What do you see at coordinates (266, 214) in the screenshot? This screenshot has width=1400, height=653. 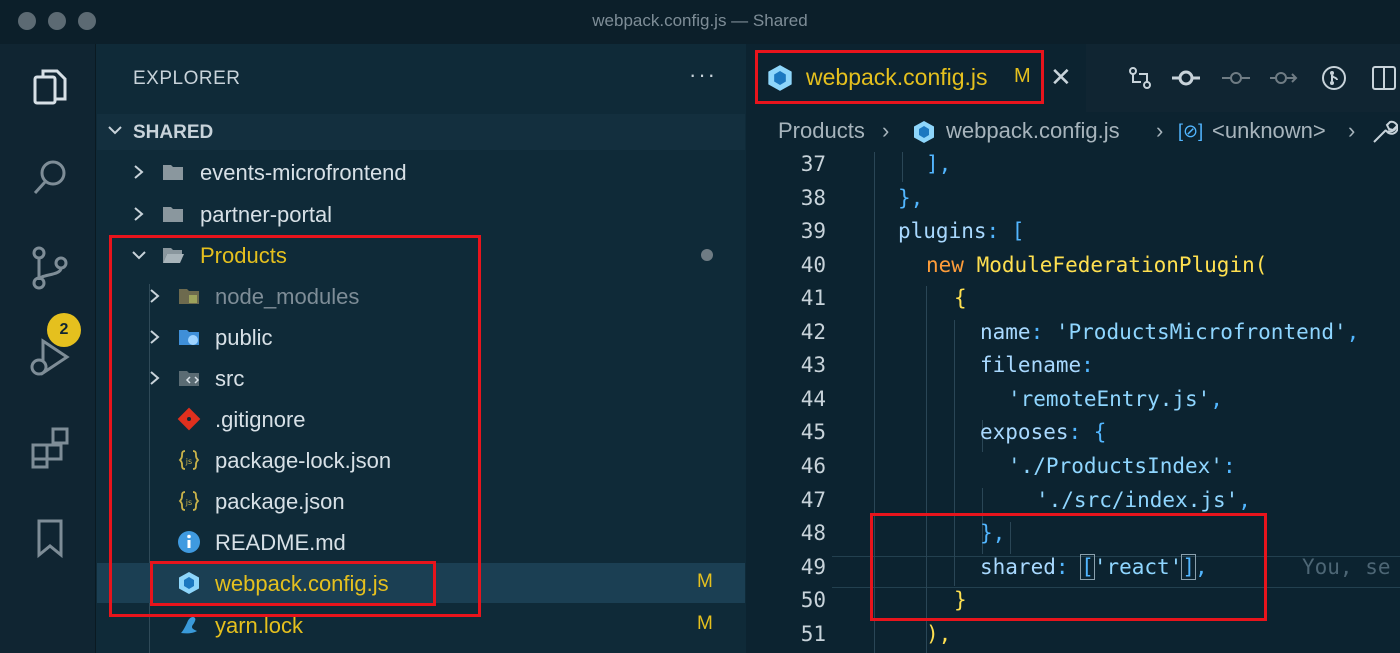 I see `tree-item-label: partner-portal` at bounding box center [266, 214].